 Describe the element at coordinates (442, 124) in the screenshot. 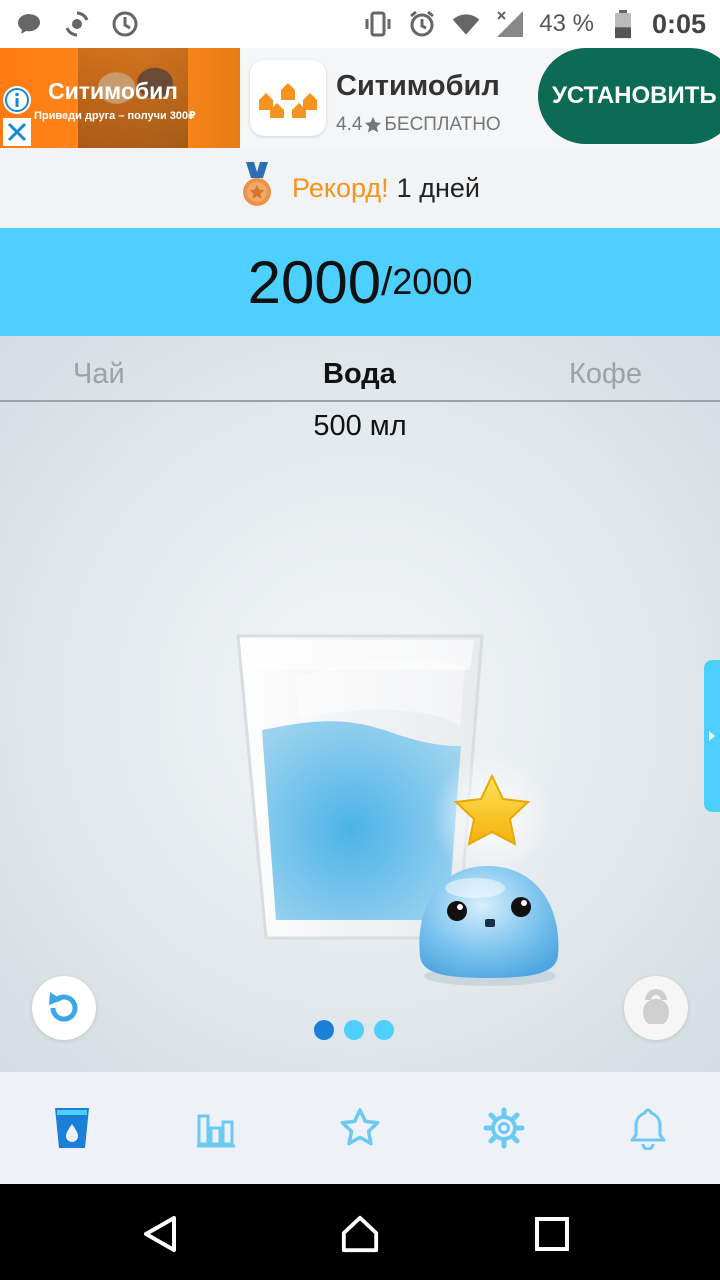

I see `ad-price: БЕСПЛАТНО` at that location.